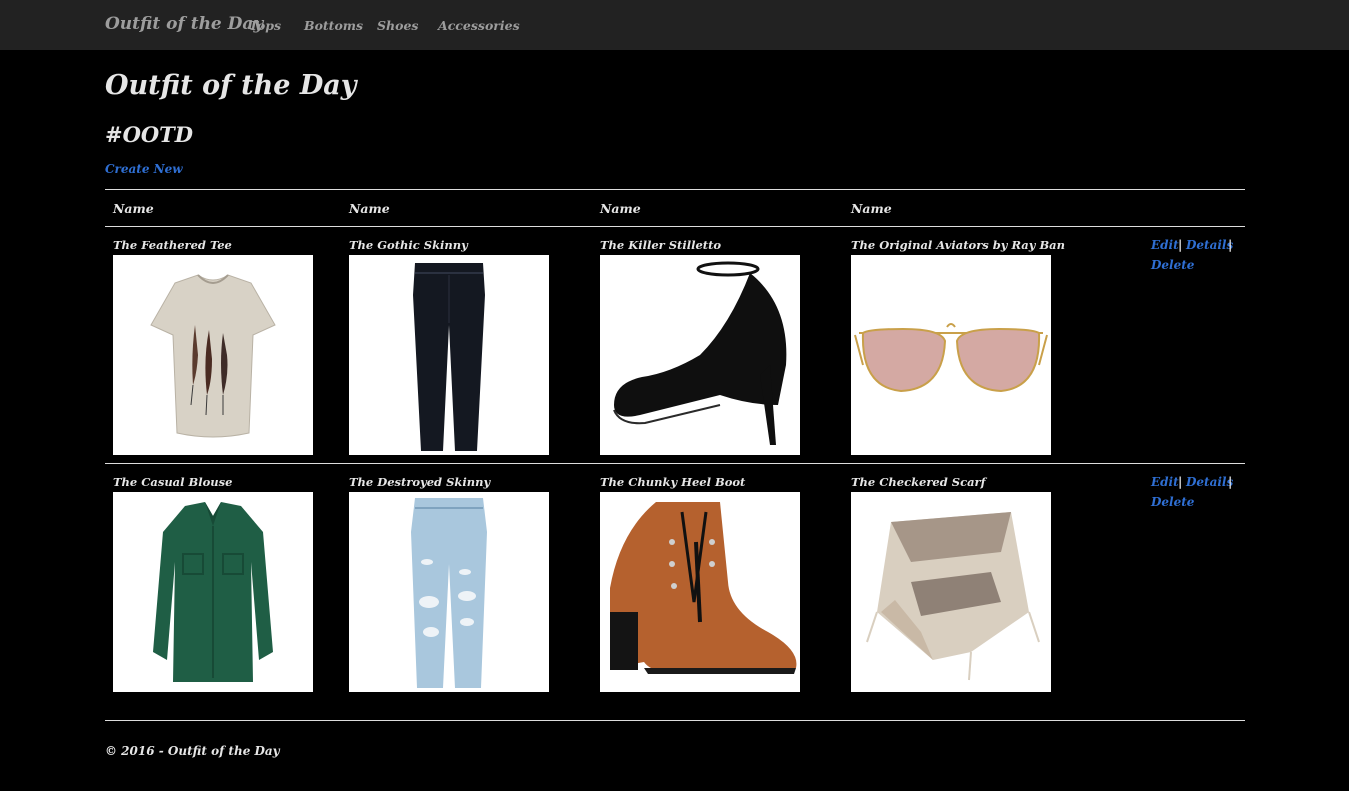 The width and height of the screenshot is (1349, 791). What do you see at coordinates (231, 85) in the screenshot?
I see `page-title: Outfit of the Day` at bounding box center [231, 85].